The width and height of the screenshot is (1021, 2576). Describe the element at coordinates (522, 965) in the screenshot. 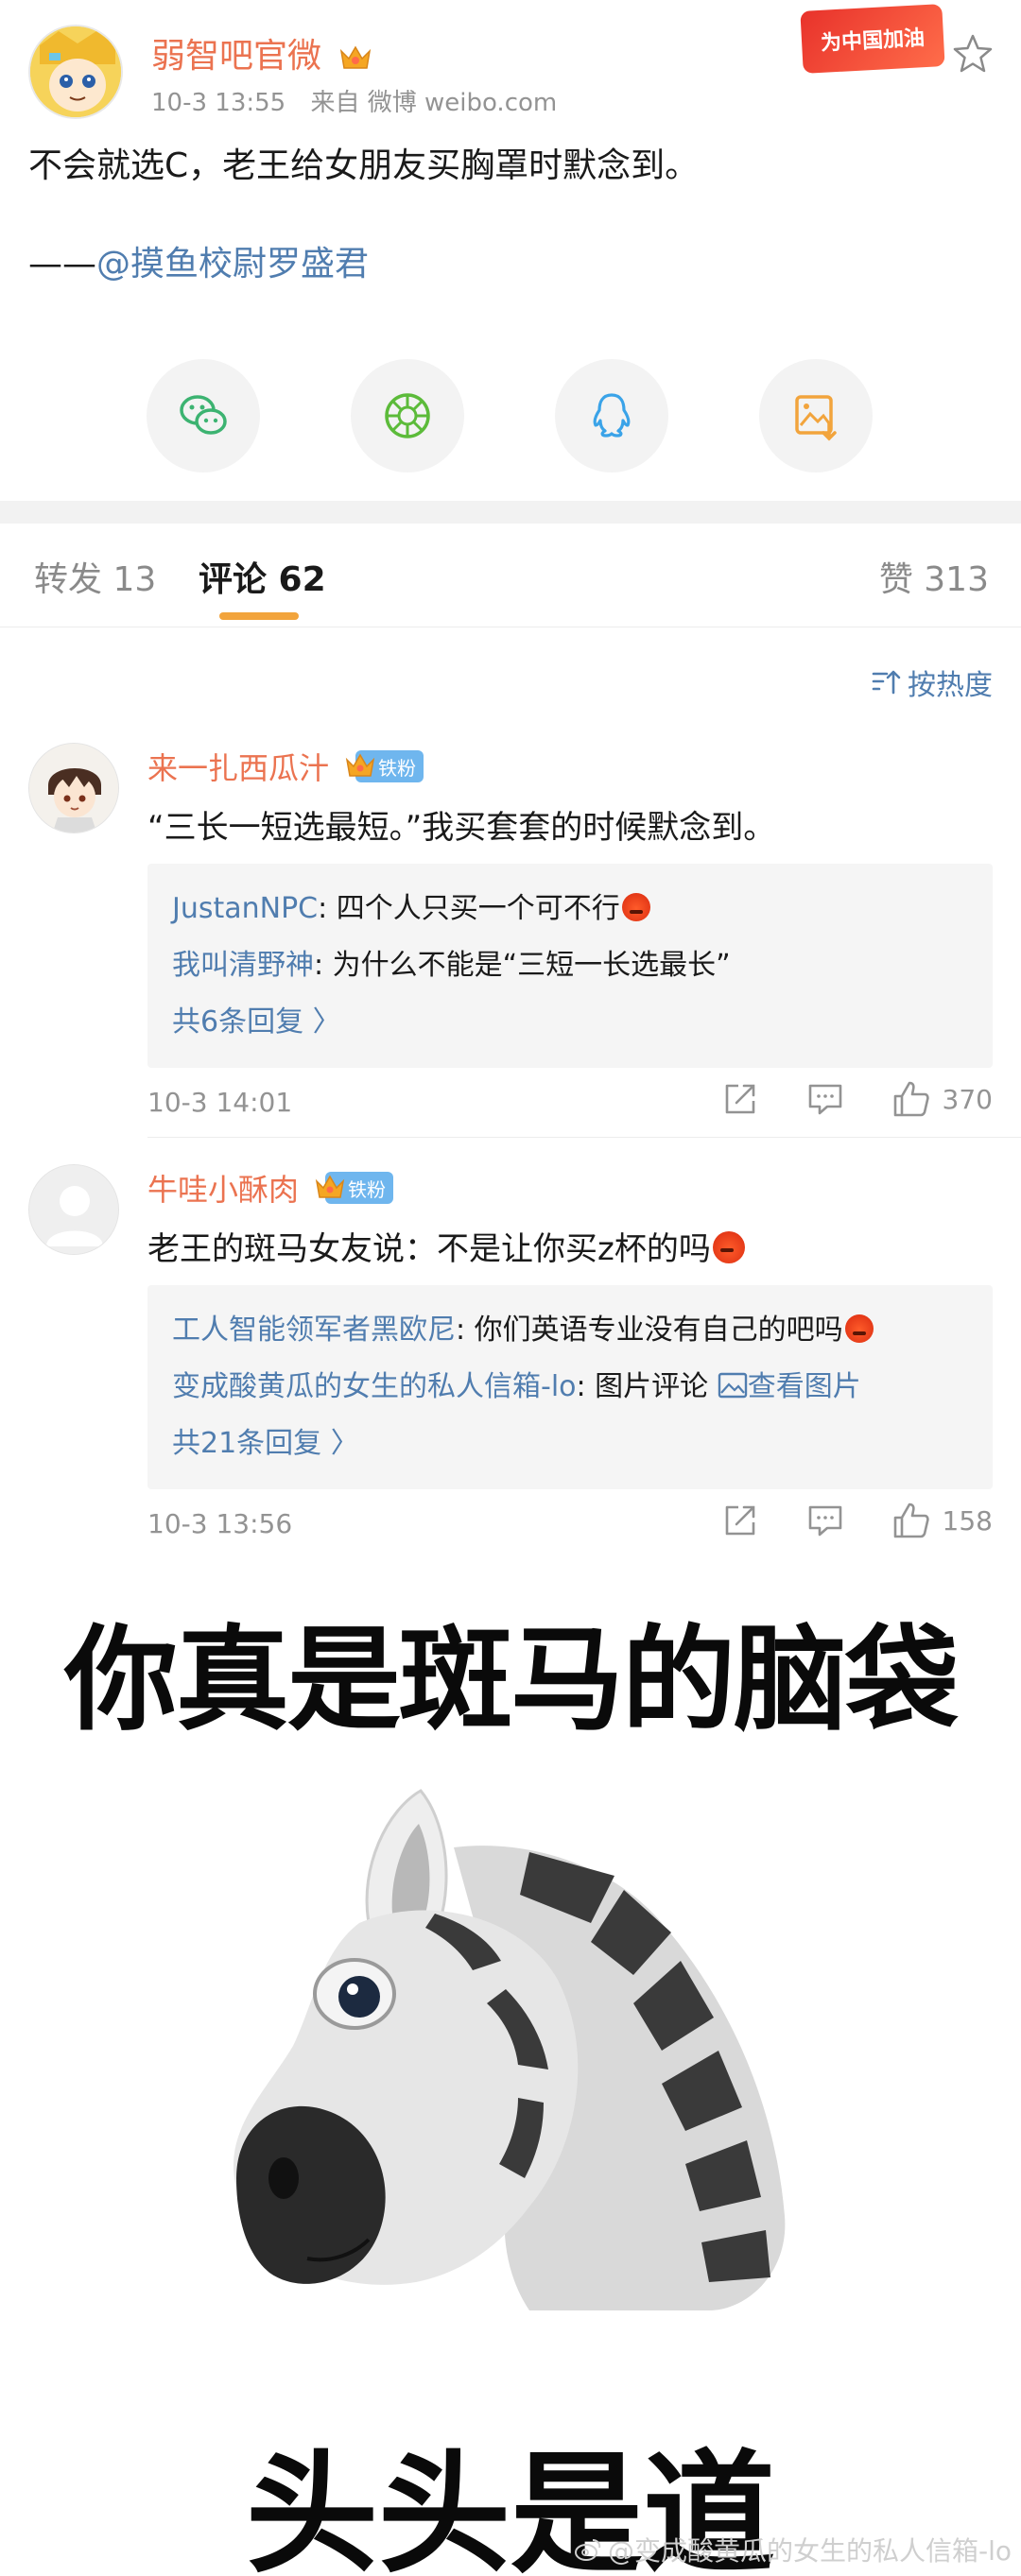

I see `reply-text: : 为什么不能是“三短一长选最长”` at that location.